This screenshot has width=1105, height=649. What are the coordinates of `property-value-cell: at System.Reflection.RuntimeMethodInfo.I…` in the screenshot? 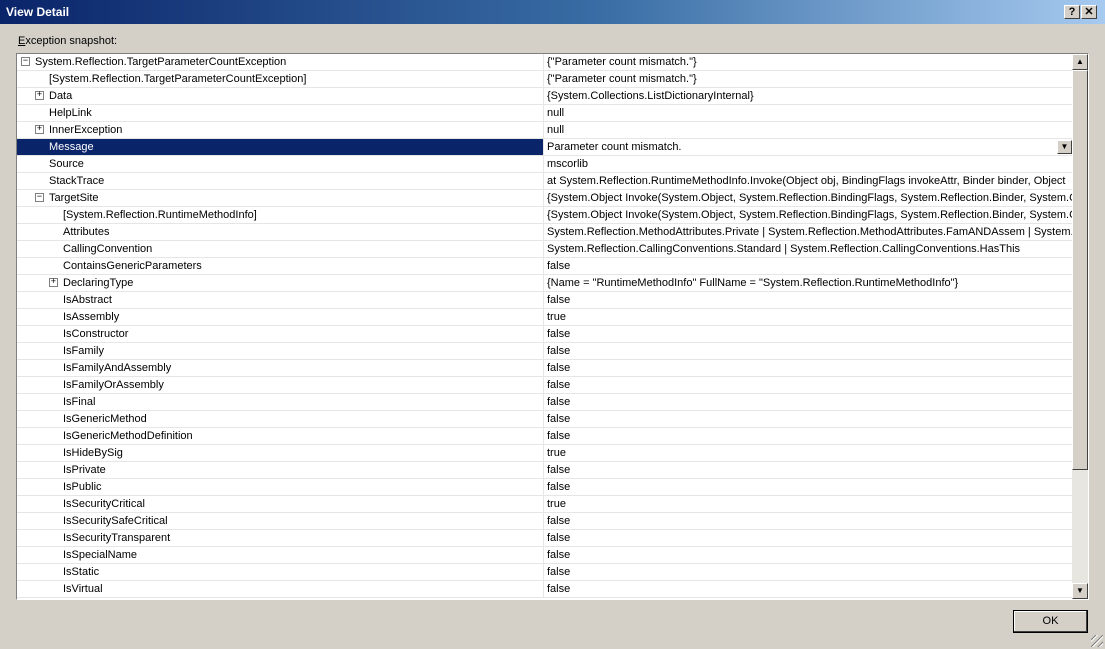 It's located at (809, 181).